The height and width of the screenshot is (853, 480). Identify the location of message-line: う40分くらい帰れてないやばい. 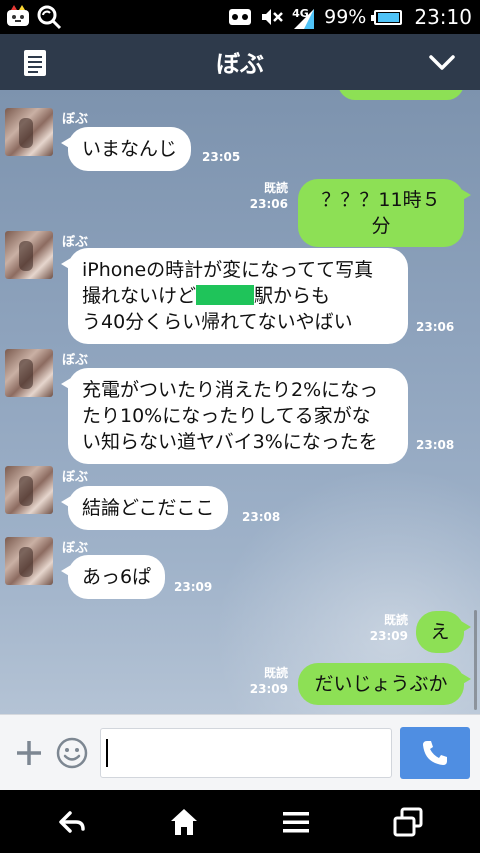
(217, 322).